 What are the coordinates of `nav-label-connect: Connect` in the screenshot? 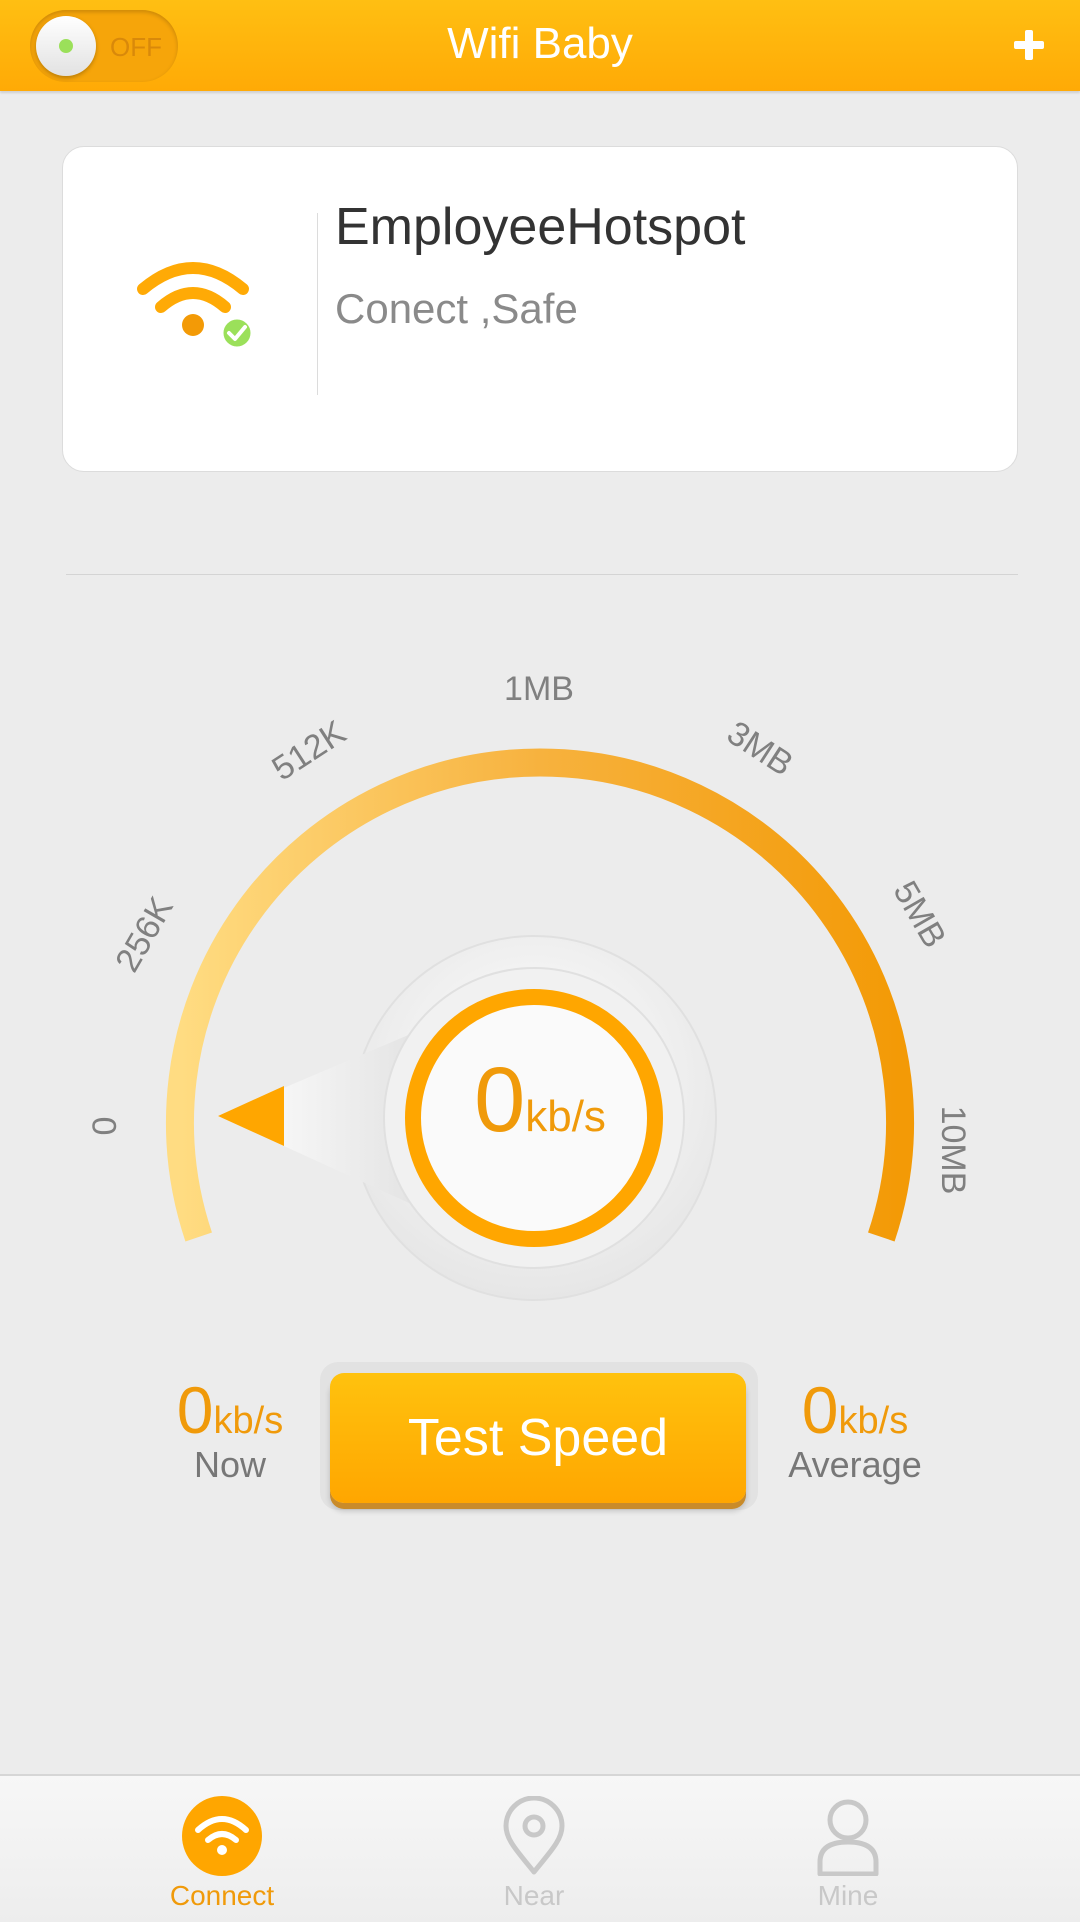 It's located at (222, 1895).